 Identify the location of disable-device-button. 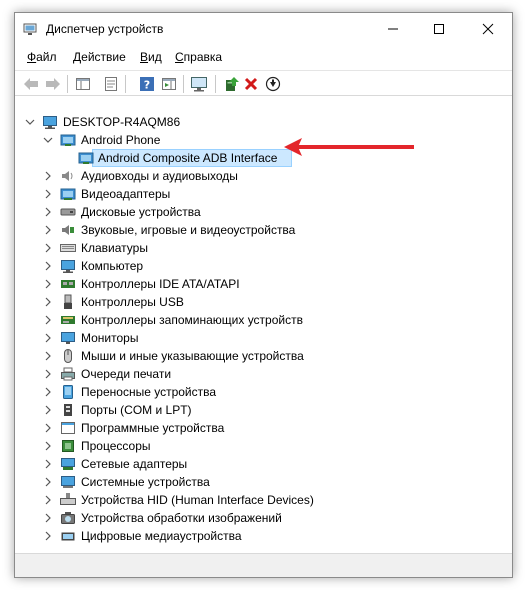
(273, 84).